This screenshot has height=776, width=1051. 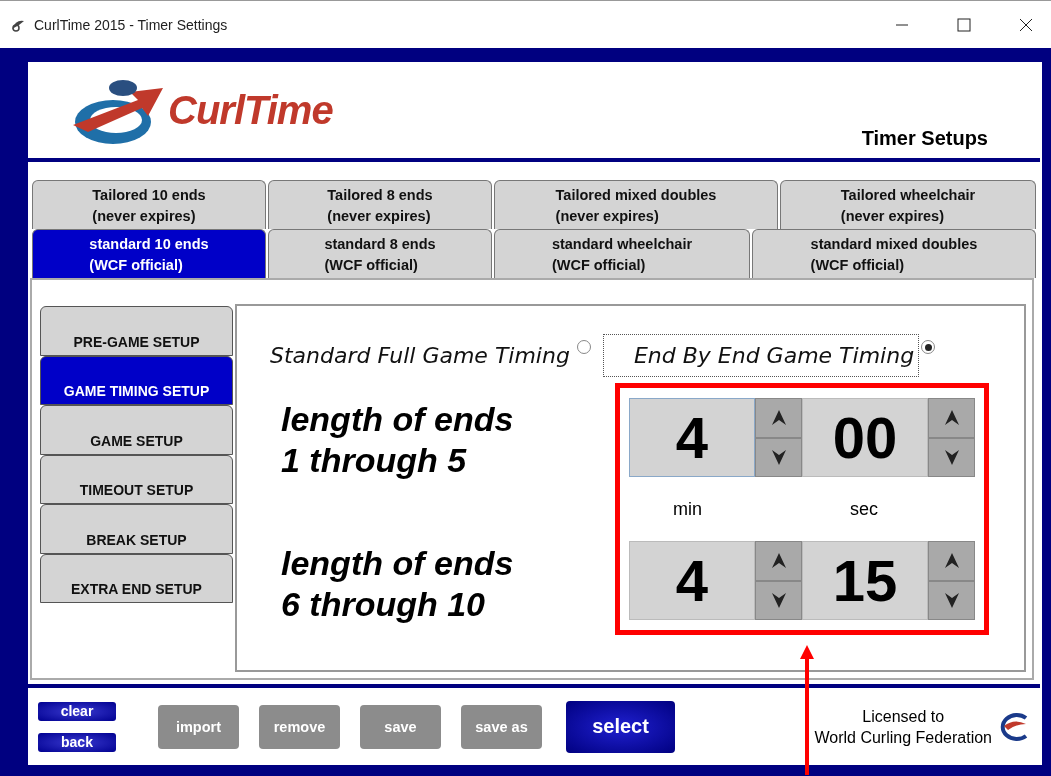 What do you see at coordinates (636, 204) in the screenshot?
I see `preset-tab: Tailored mixed doubles (never expires)` at bounding box center [636, 204].